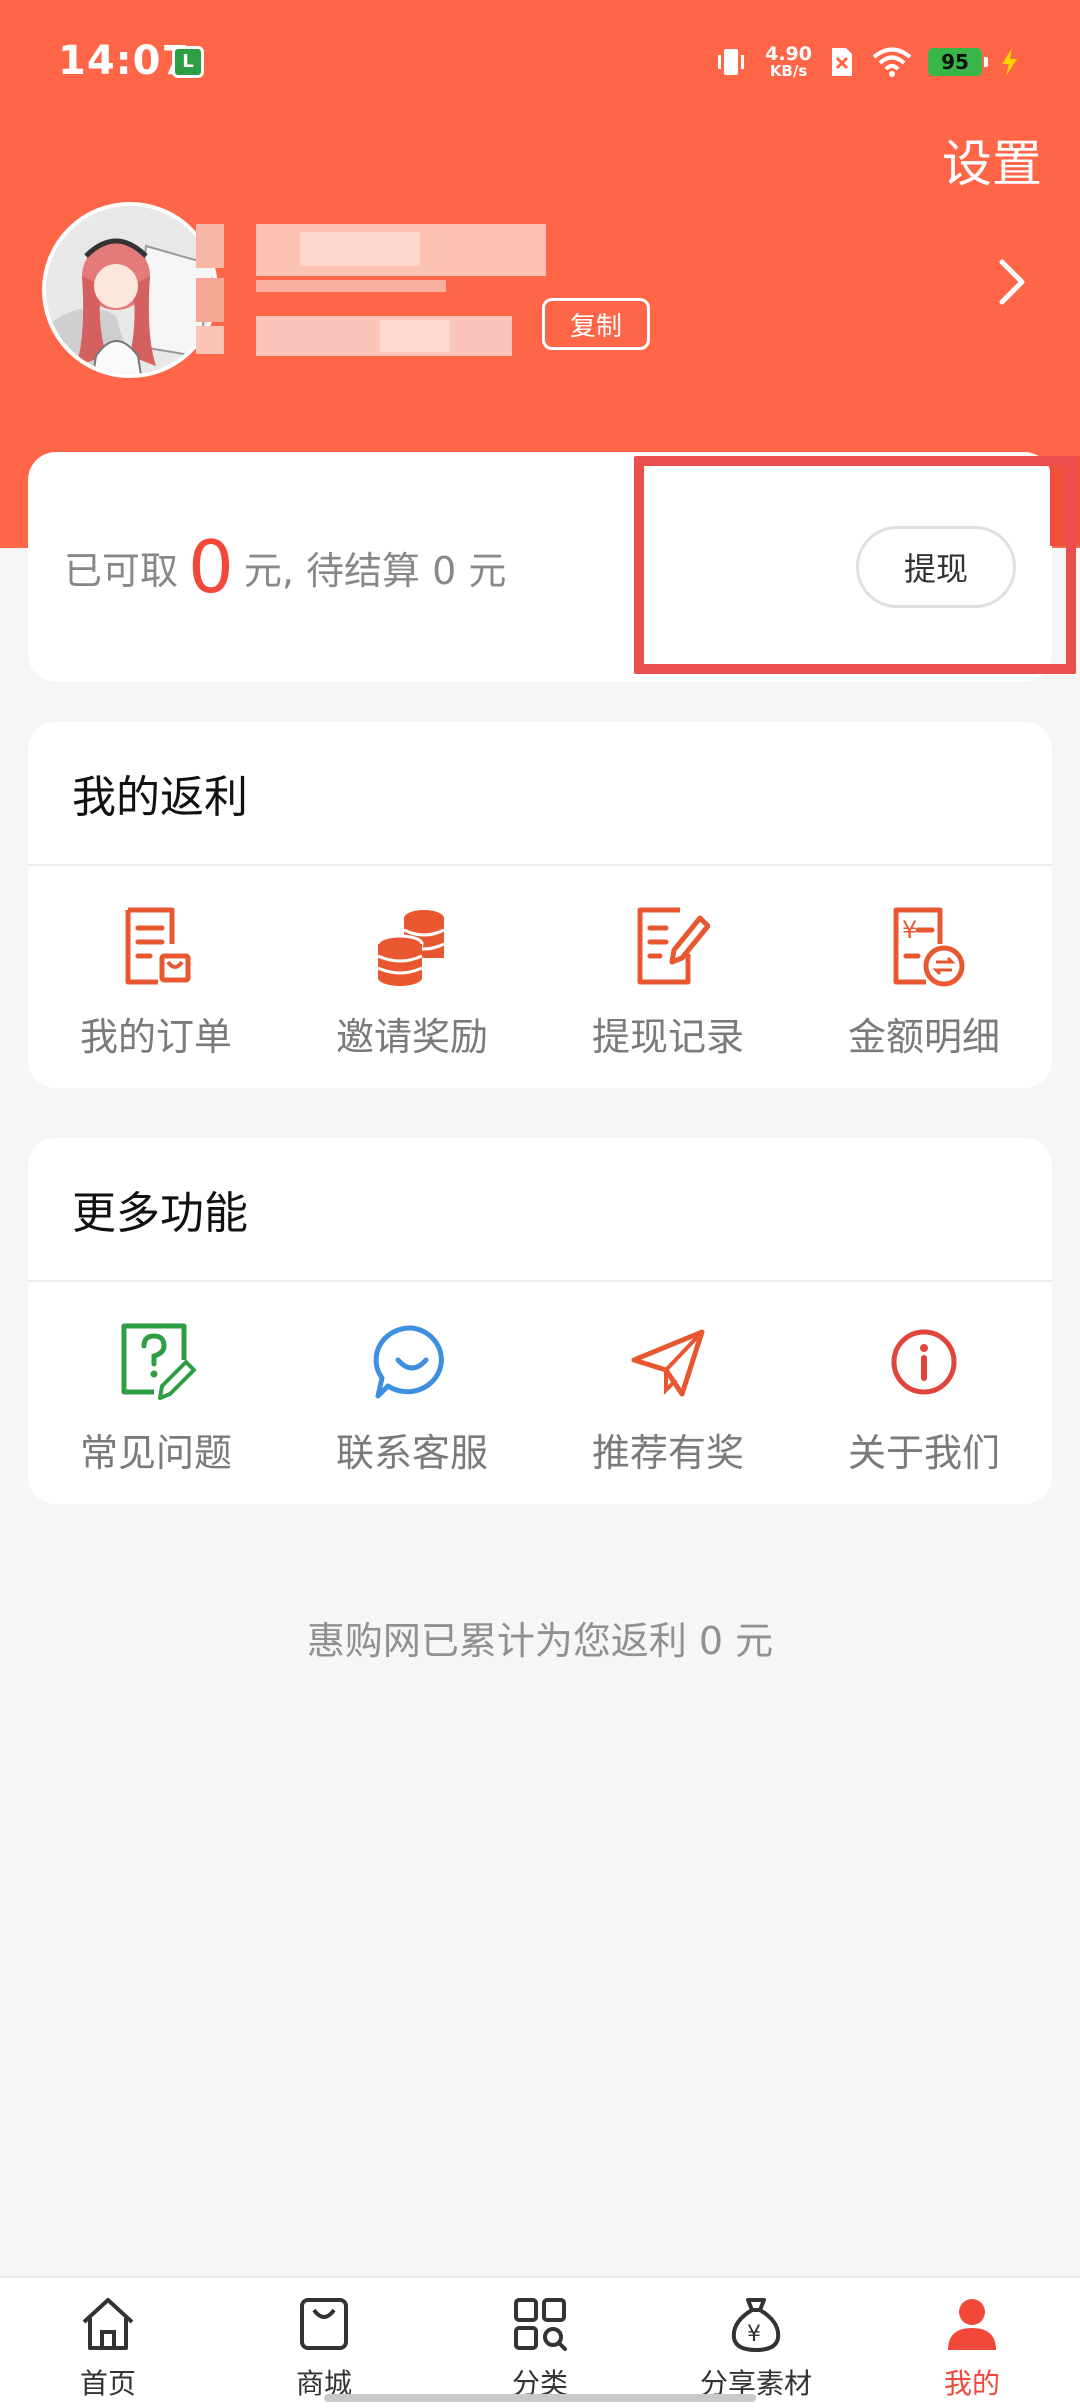 The image size is (1080, 2408). Describe the element at coordinates (188, 62) in the screenshot. I see `app-notification-icon: L` at that location.